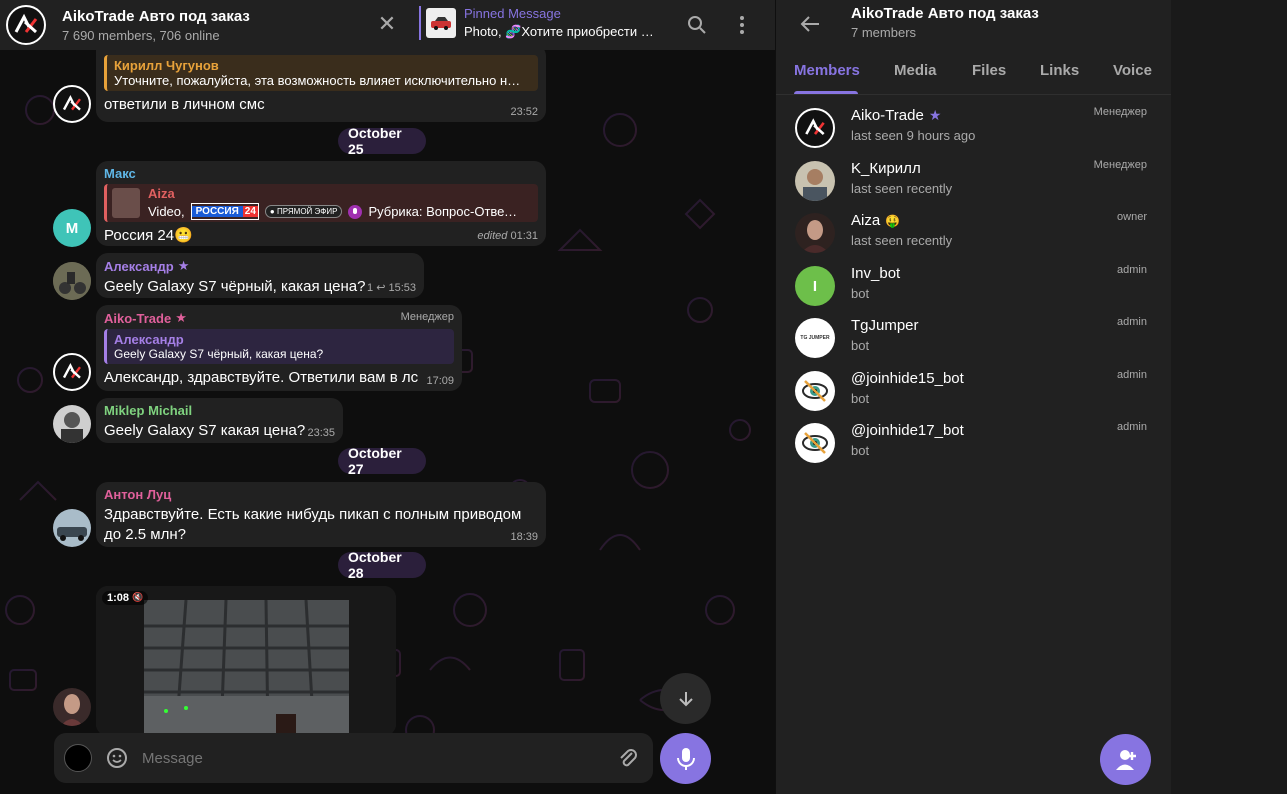  What do you see at coordinates (866, 220) in the screenshot?
I see `member-name: Aiza` at bounding box center [866, 220].